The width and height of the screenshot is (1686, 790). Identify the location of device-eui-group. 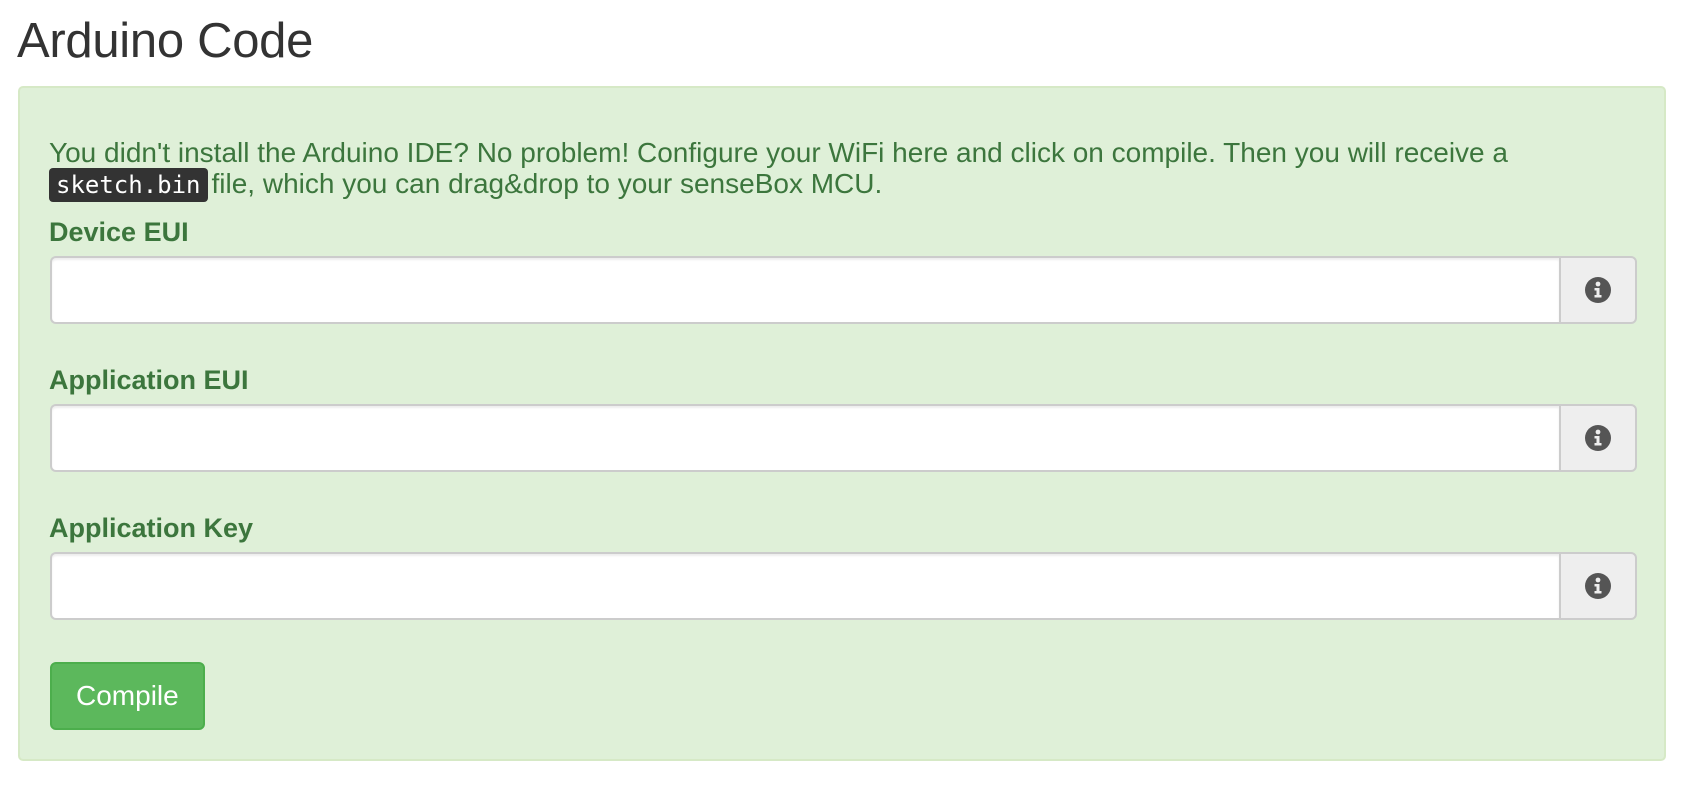
(843, 290).